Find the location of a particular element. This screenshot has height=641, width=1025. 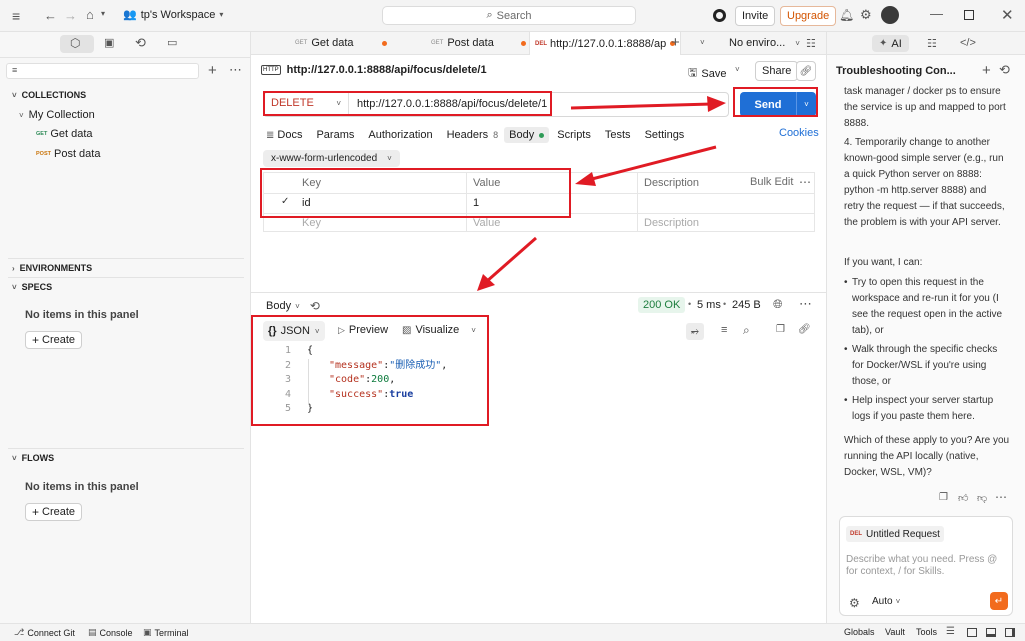

arrow-to-params is located at coordinates (652, 163).